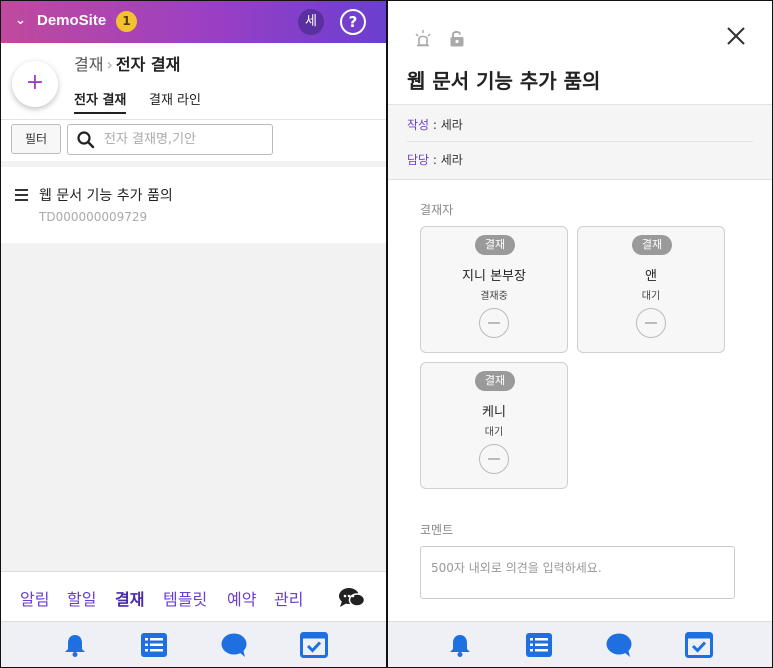  I want to click on comment-box, so click(577, 572).